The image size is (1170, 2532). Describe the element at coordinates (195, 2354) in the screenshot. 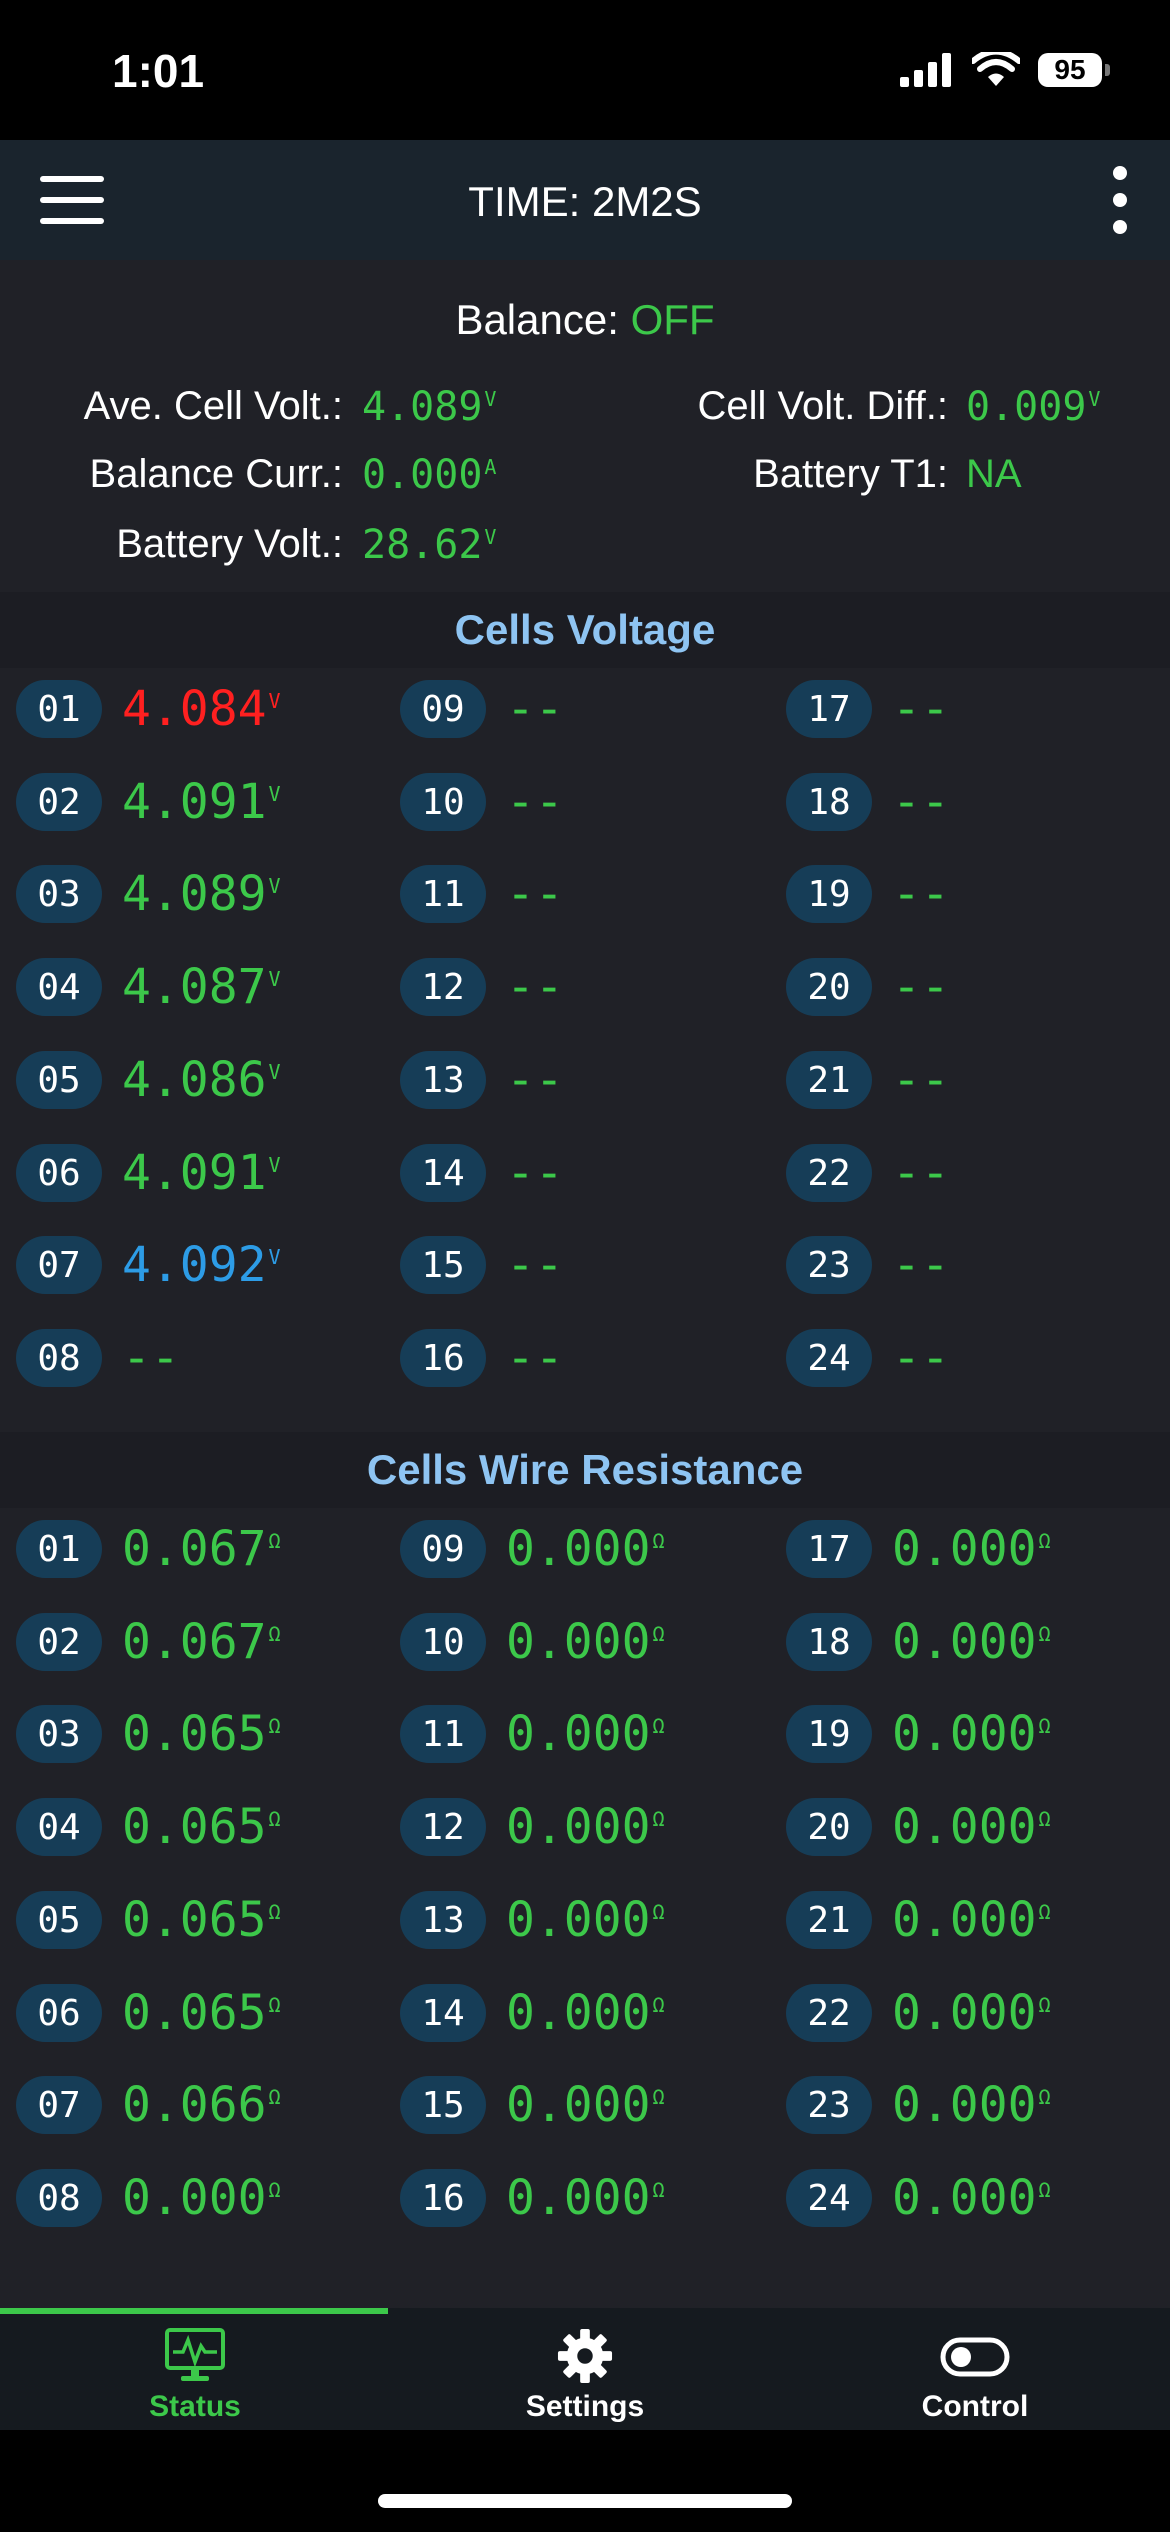

I see `monitor-pulse-icon` at that location.